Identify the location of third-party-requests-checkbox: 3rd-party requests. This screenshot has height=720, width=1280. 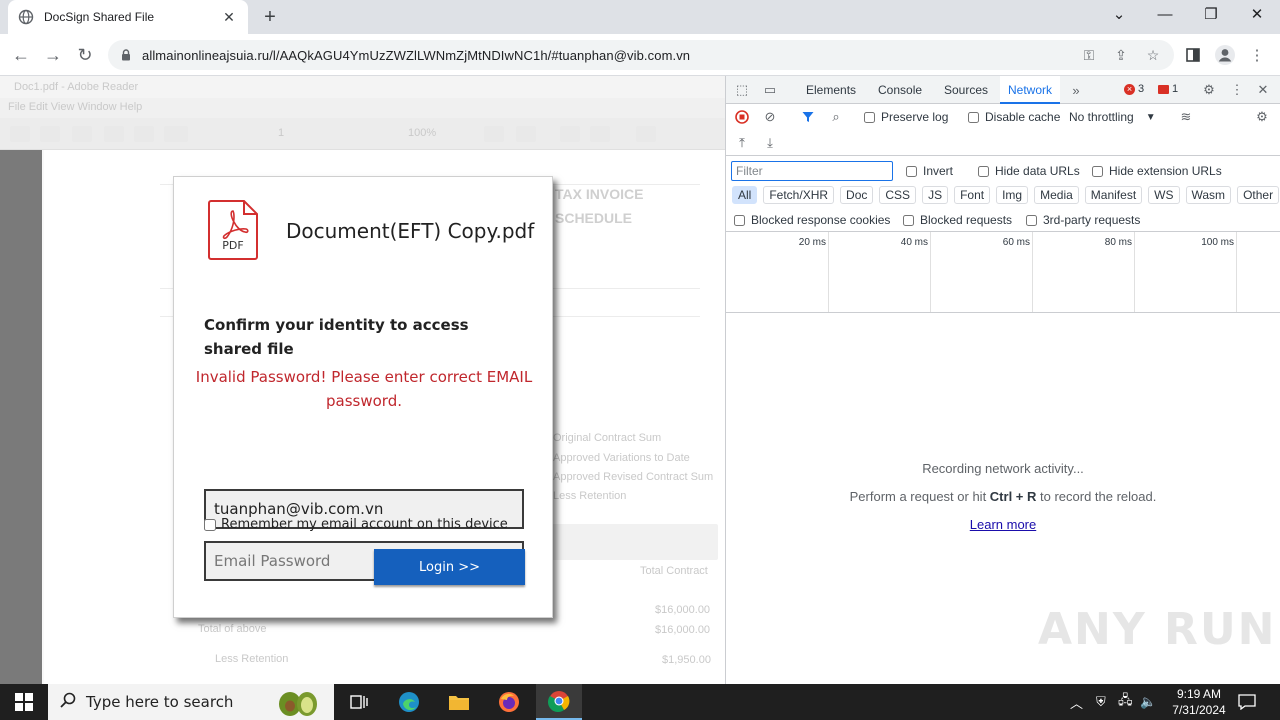
(1083, 220).